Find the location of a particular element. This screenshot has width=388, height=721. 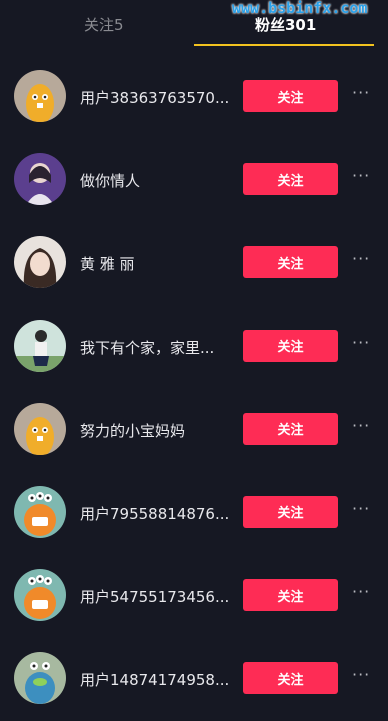

tab-following: 关注5 is located at coordinates (104, 24).